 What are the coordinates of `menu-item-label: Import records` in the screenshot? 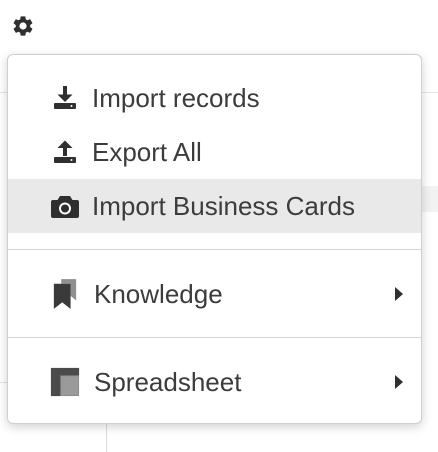 It's located at (176, 97).